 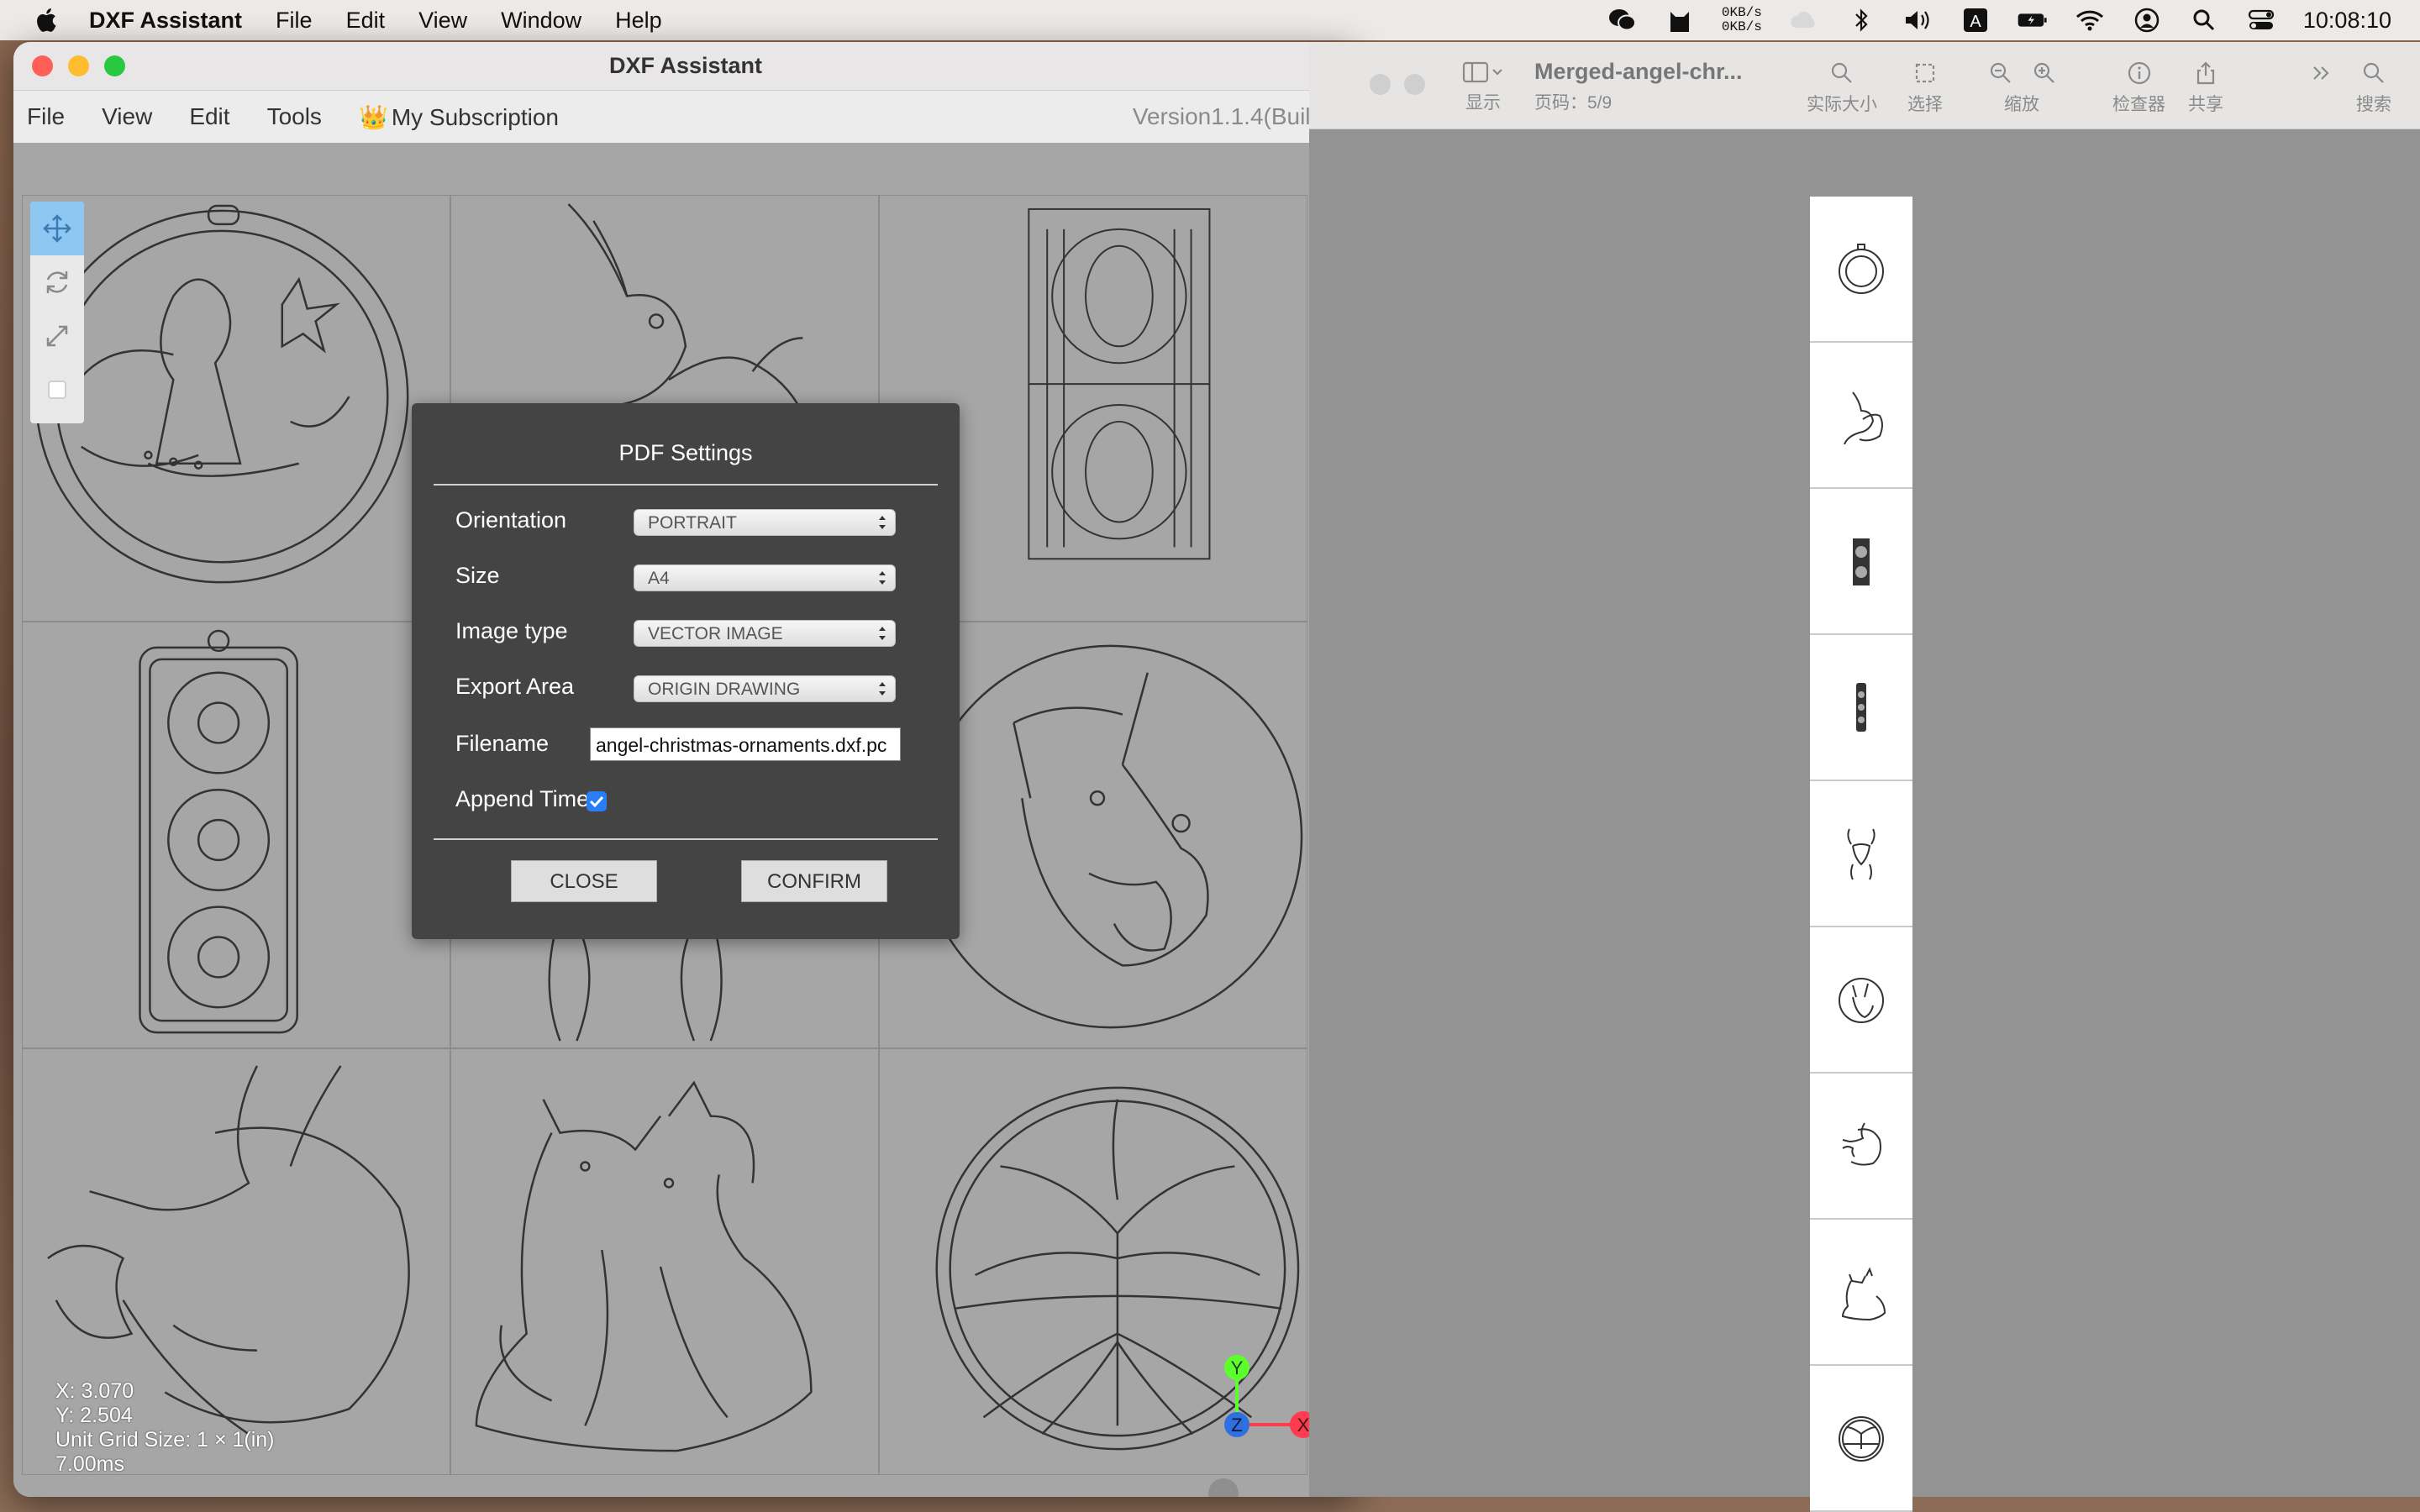 I want to click on append-time-label: Append Time, so click(x=522, y=798).